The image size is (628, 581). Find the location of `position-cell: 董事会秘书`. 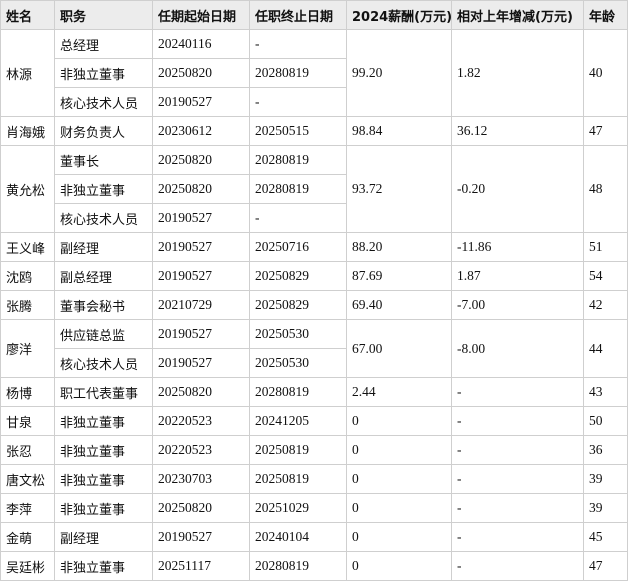

position-cell: 董事会秘书 is located at coordinates (103, 305).